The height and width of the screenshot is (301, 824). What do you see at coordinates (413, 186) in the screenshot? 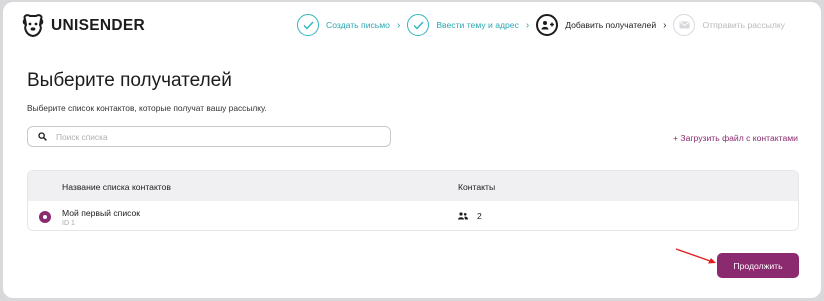
I see `table-header: Название списка контактов Контакты` at bounding box center [413, 186].